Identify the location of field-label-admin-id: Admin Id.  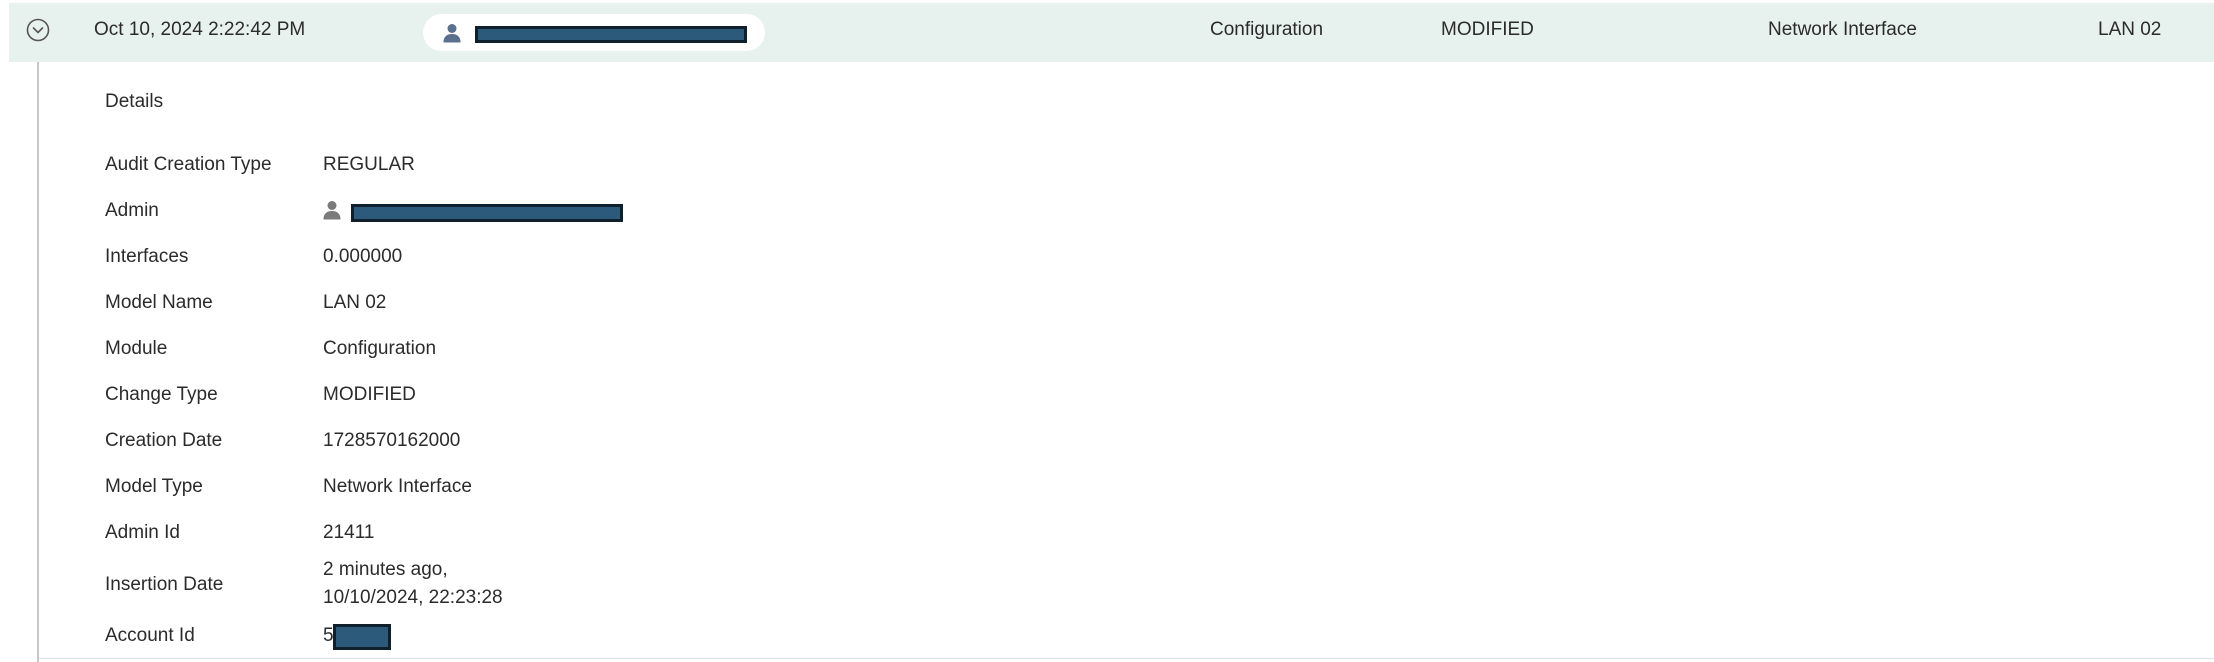
(142, 532).